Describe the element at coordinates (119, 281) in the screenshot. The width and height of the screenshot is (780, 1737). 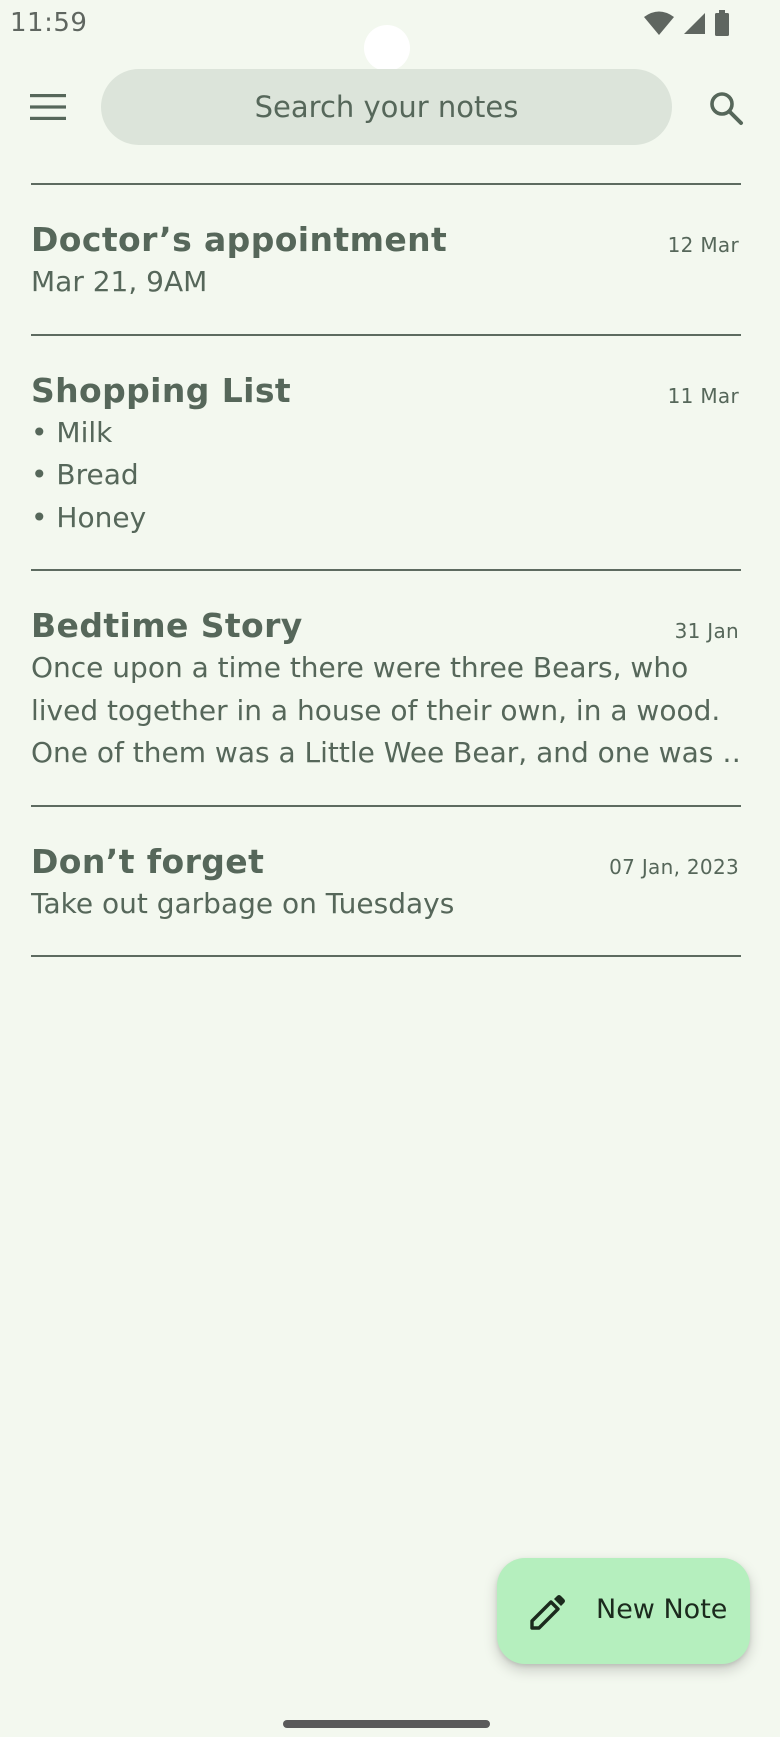
I see `note-body-line: Mar 21, 9AM` at that location.